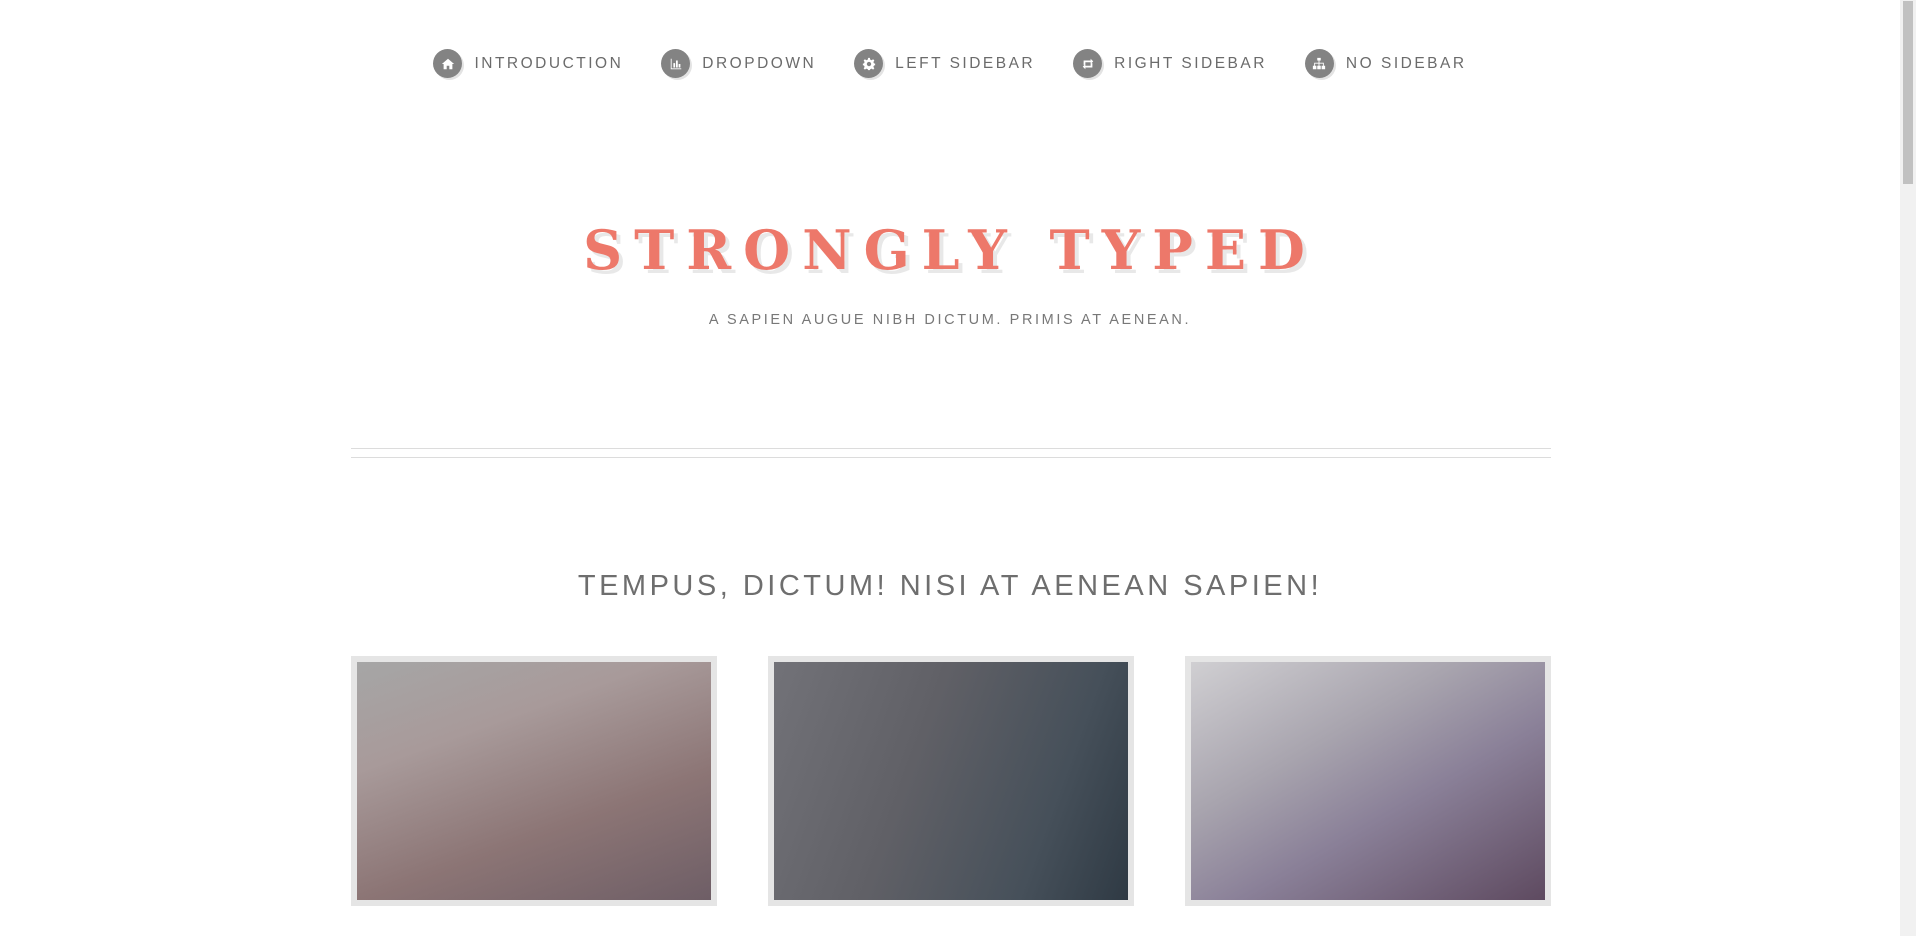 The image size is (1916, 936). Describe the element at coordinates (869, 63) in the screenshot. I see `gear-icon` at that location.